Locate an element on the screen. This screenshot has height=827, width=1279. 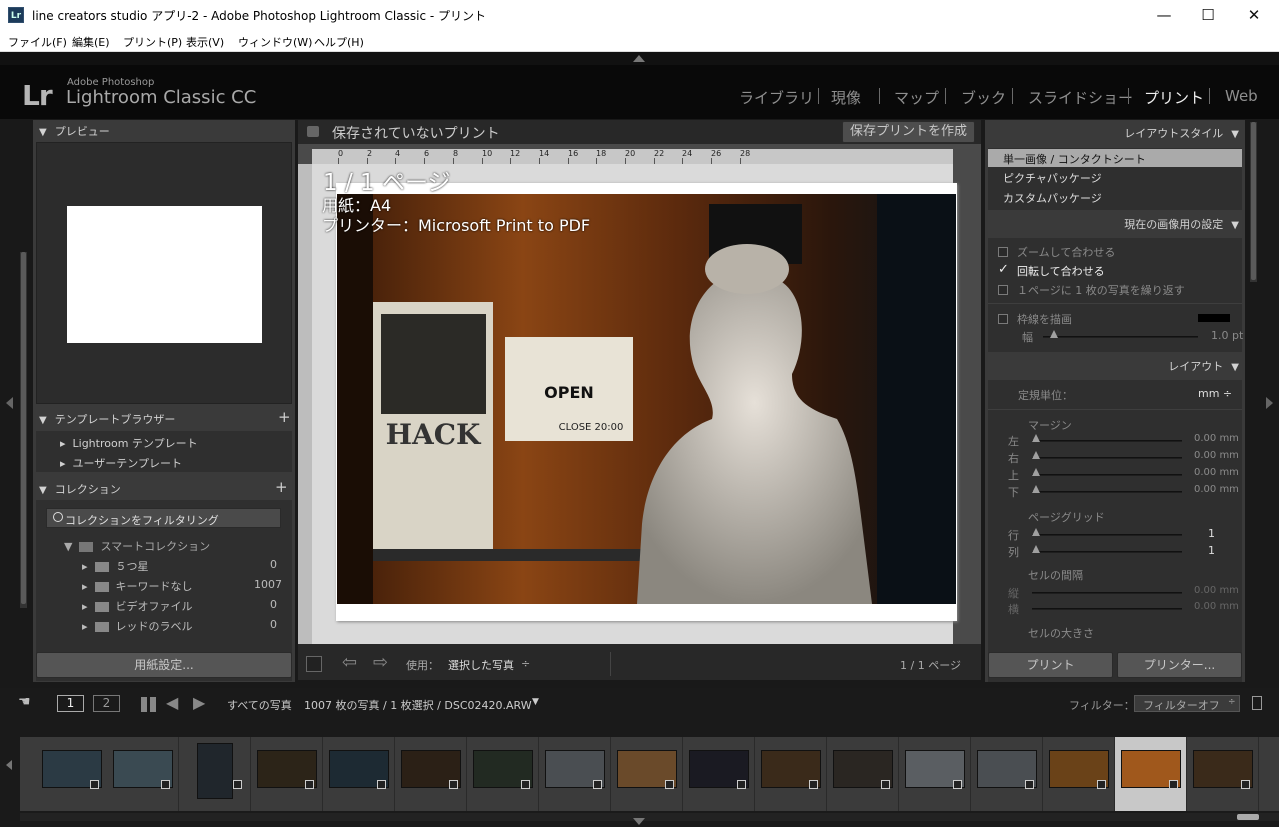
image-settings-header: 現在の画像用の設定 ▼ is located at coordinates (1181, 226).